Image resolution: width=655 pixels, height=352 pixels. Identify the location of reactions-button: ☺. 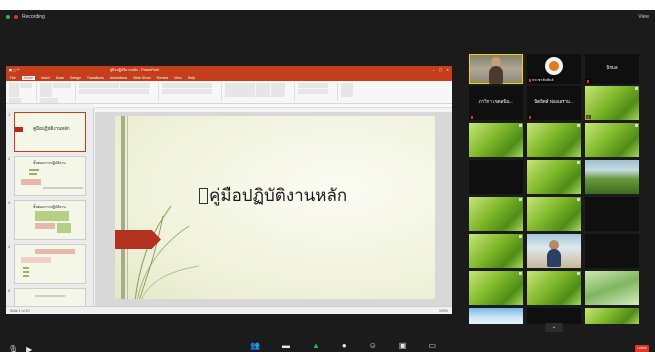
(373, 345).